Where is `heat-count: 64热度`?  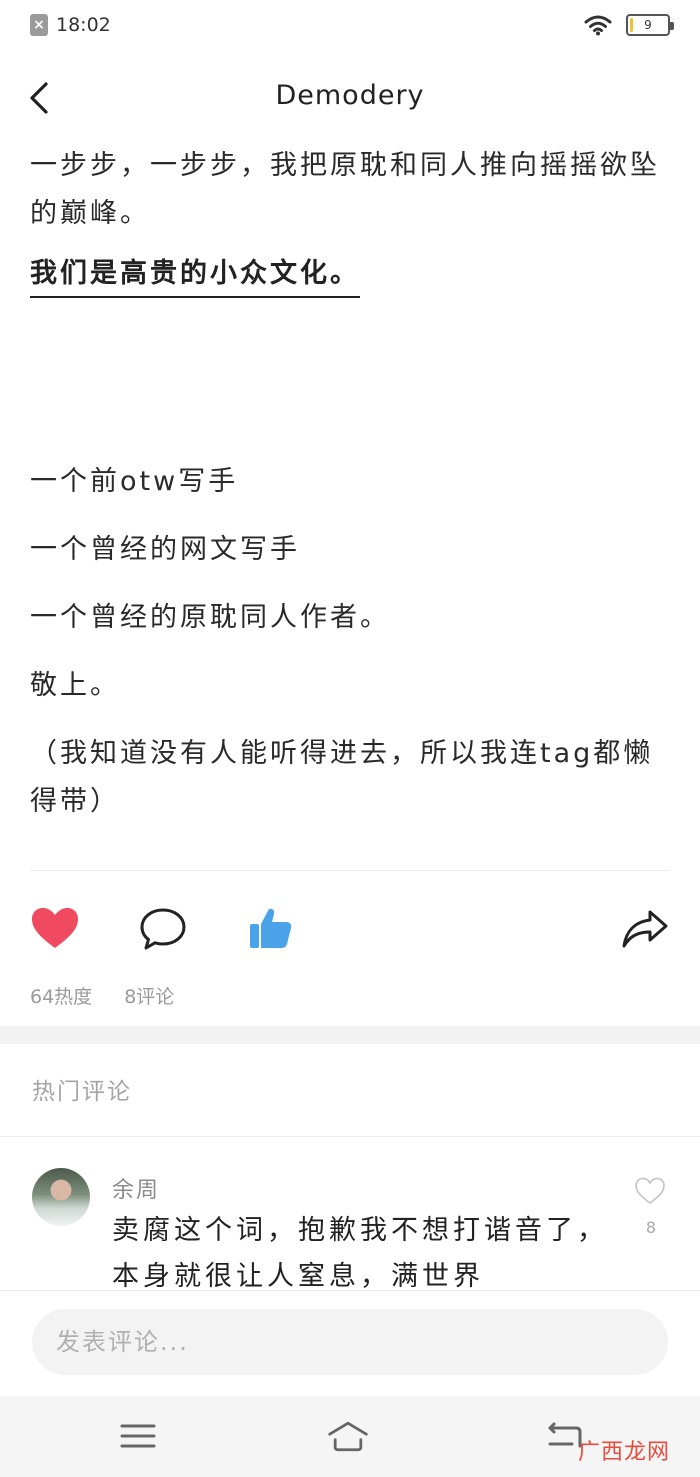 heat-count: 64热度 is located at coordinates (61, 995).